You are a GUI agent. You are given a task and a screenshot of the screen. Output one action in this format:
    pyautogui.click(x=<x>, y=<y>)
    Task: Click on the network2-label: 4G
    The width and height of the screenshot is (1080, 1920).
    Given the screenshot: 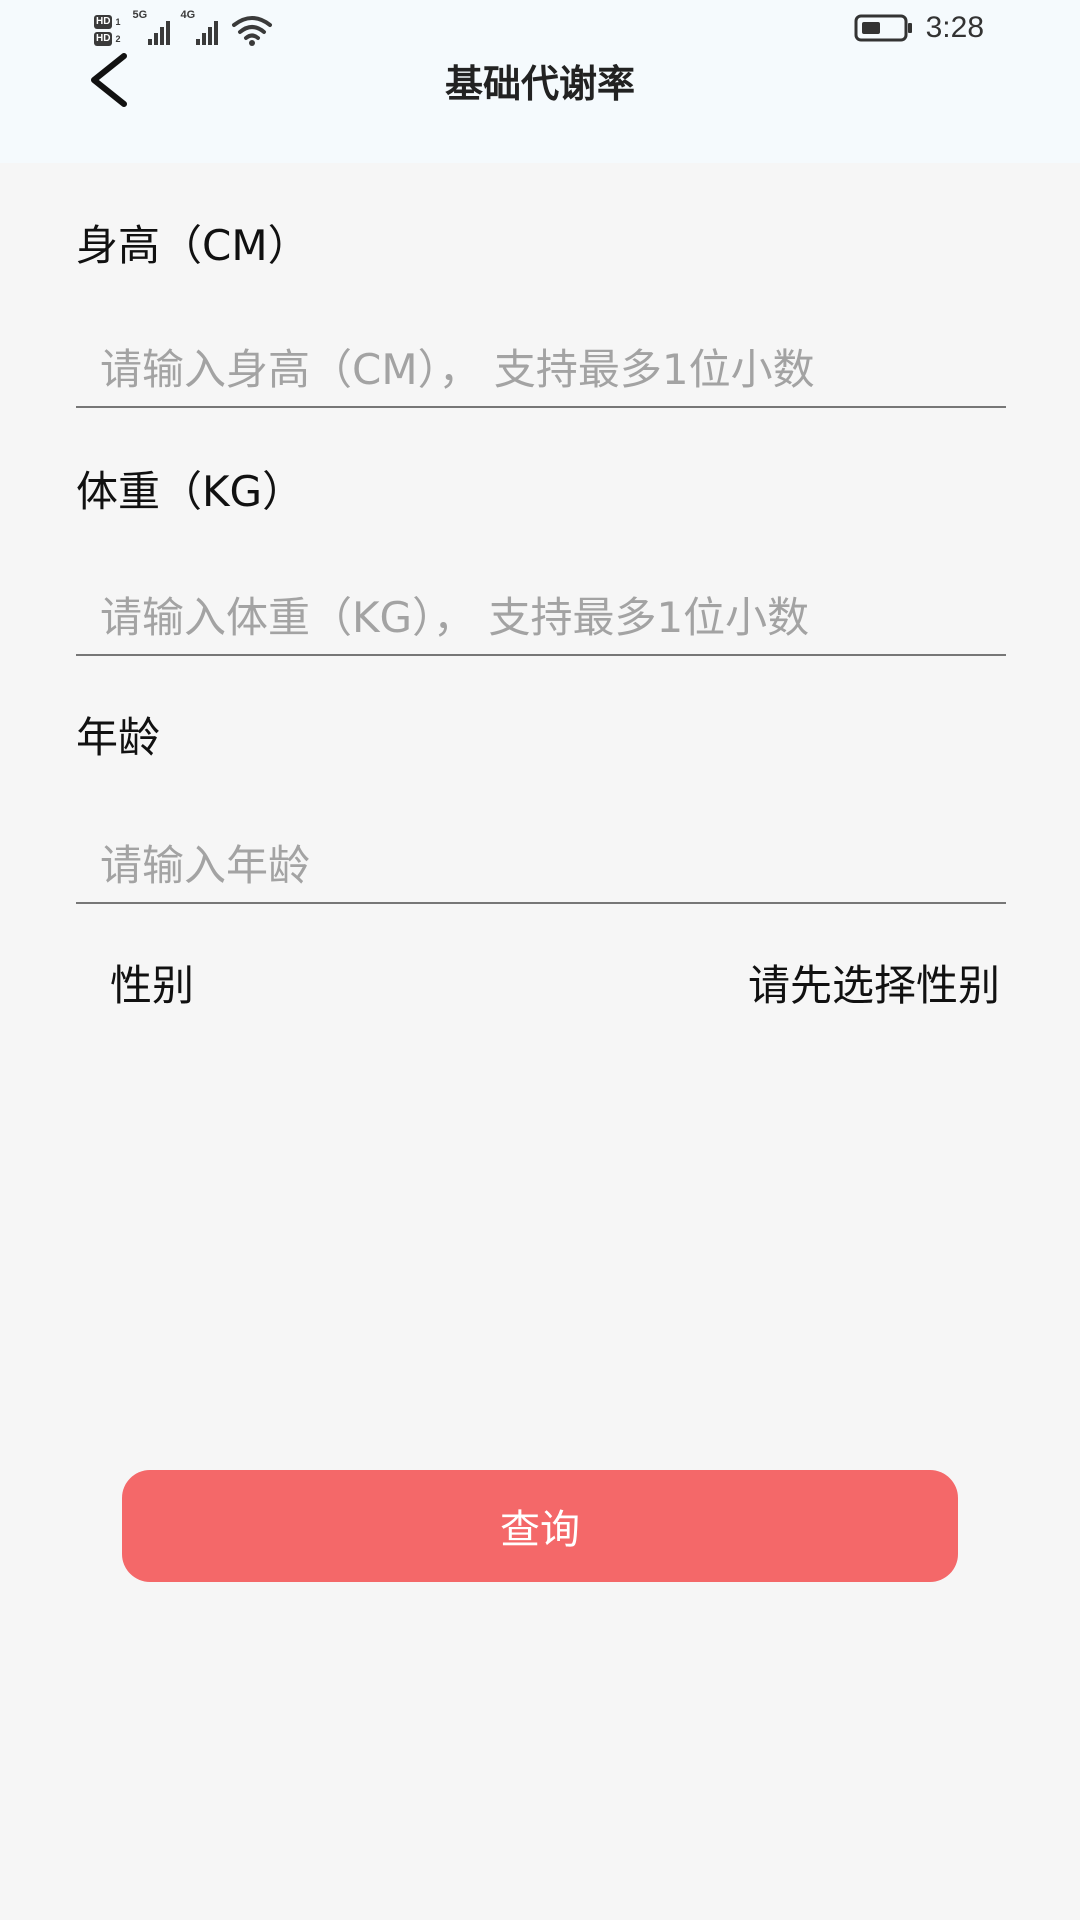 What is the action you would take?
    pyautogui.click(x=188, y=15)
    